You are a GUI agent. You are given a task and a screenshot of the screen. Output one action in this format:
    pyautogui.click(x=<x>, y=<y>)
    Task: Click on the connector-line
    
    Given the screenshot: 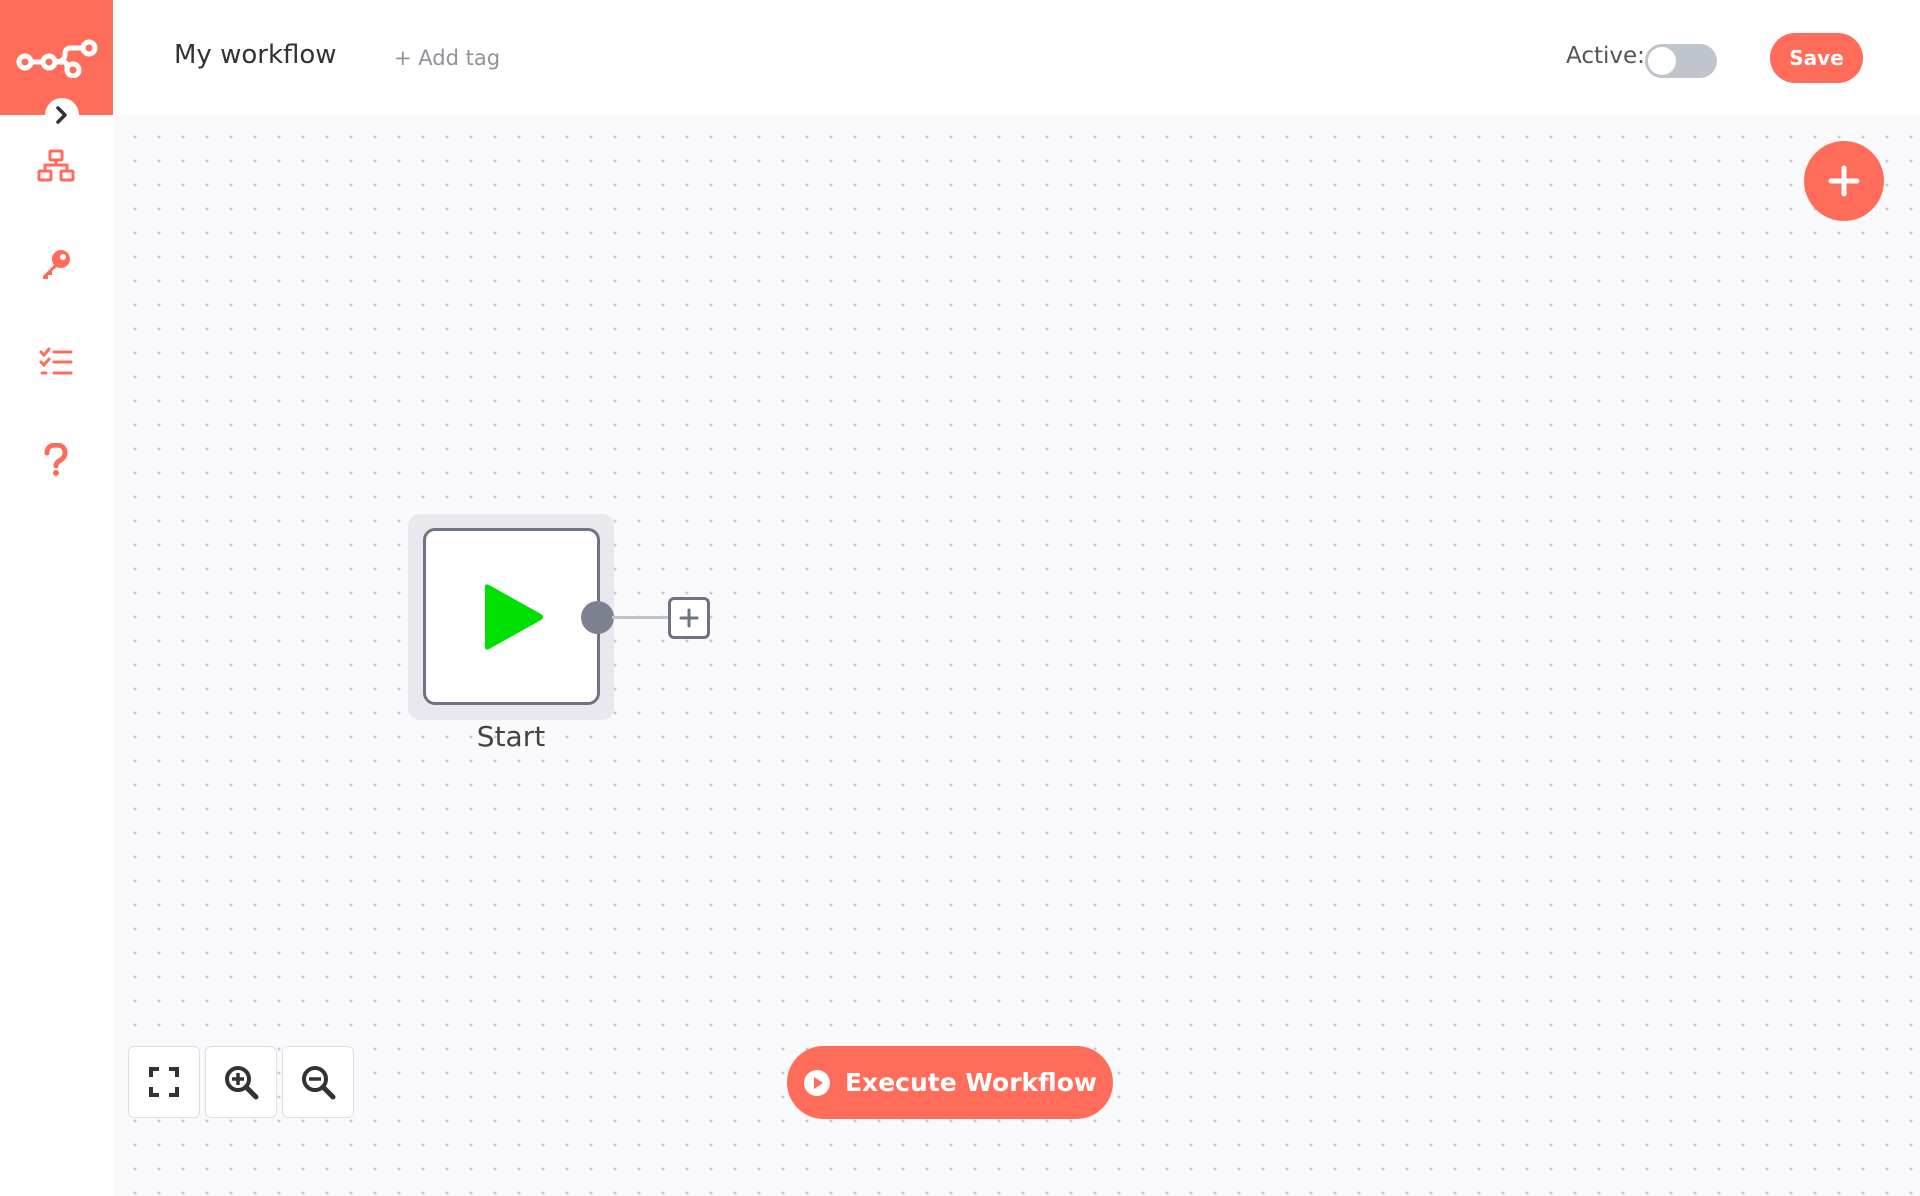 What is the action you would take?
    pyautogui.click(x=640, y=617)
    